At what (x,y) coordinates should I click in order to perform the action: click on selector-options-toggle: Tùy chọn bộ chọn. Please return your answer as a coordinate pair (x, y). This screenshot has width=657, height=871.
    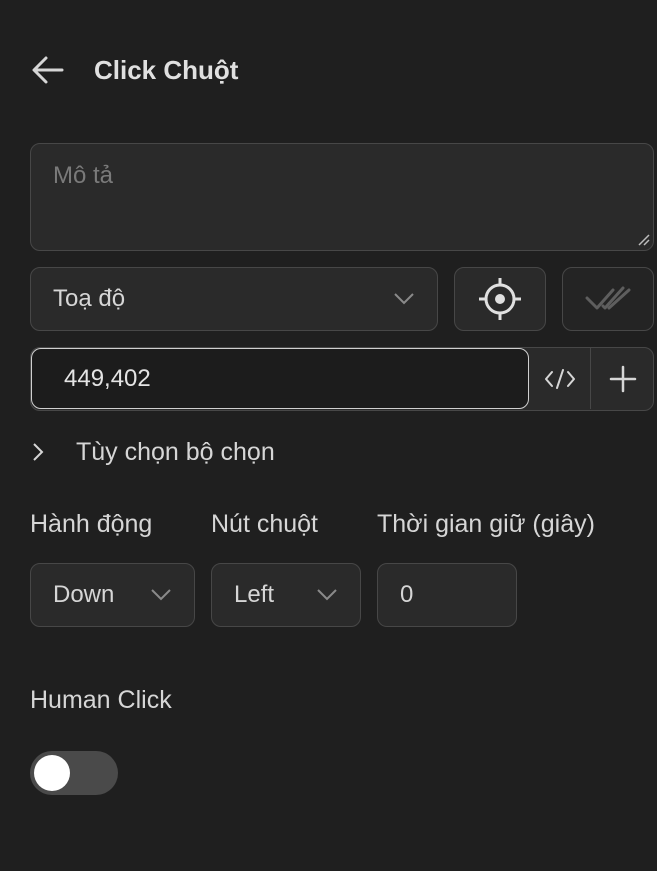
    Looking at the image, I should click on (152, 452).